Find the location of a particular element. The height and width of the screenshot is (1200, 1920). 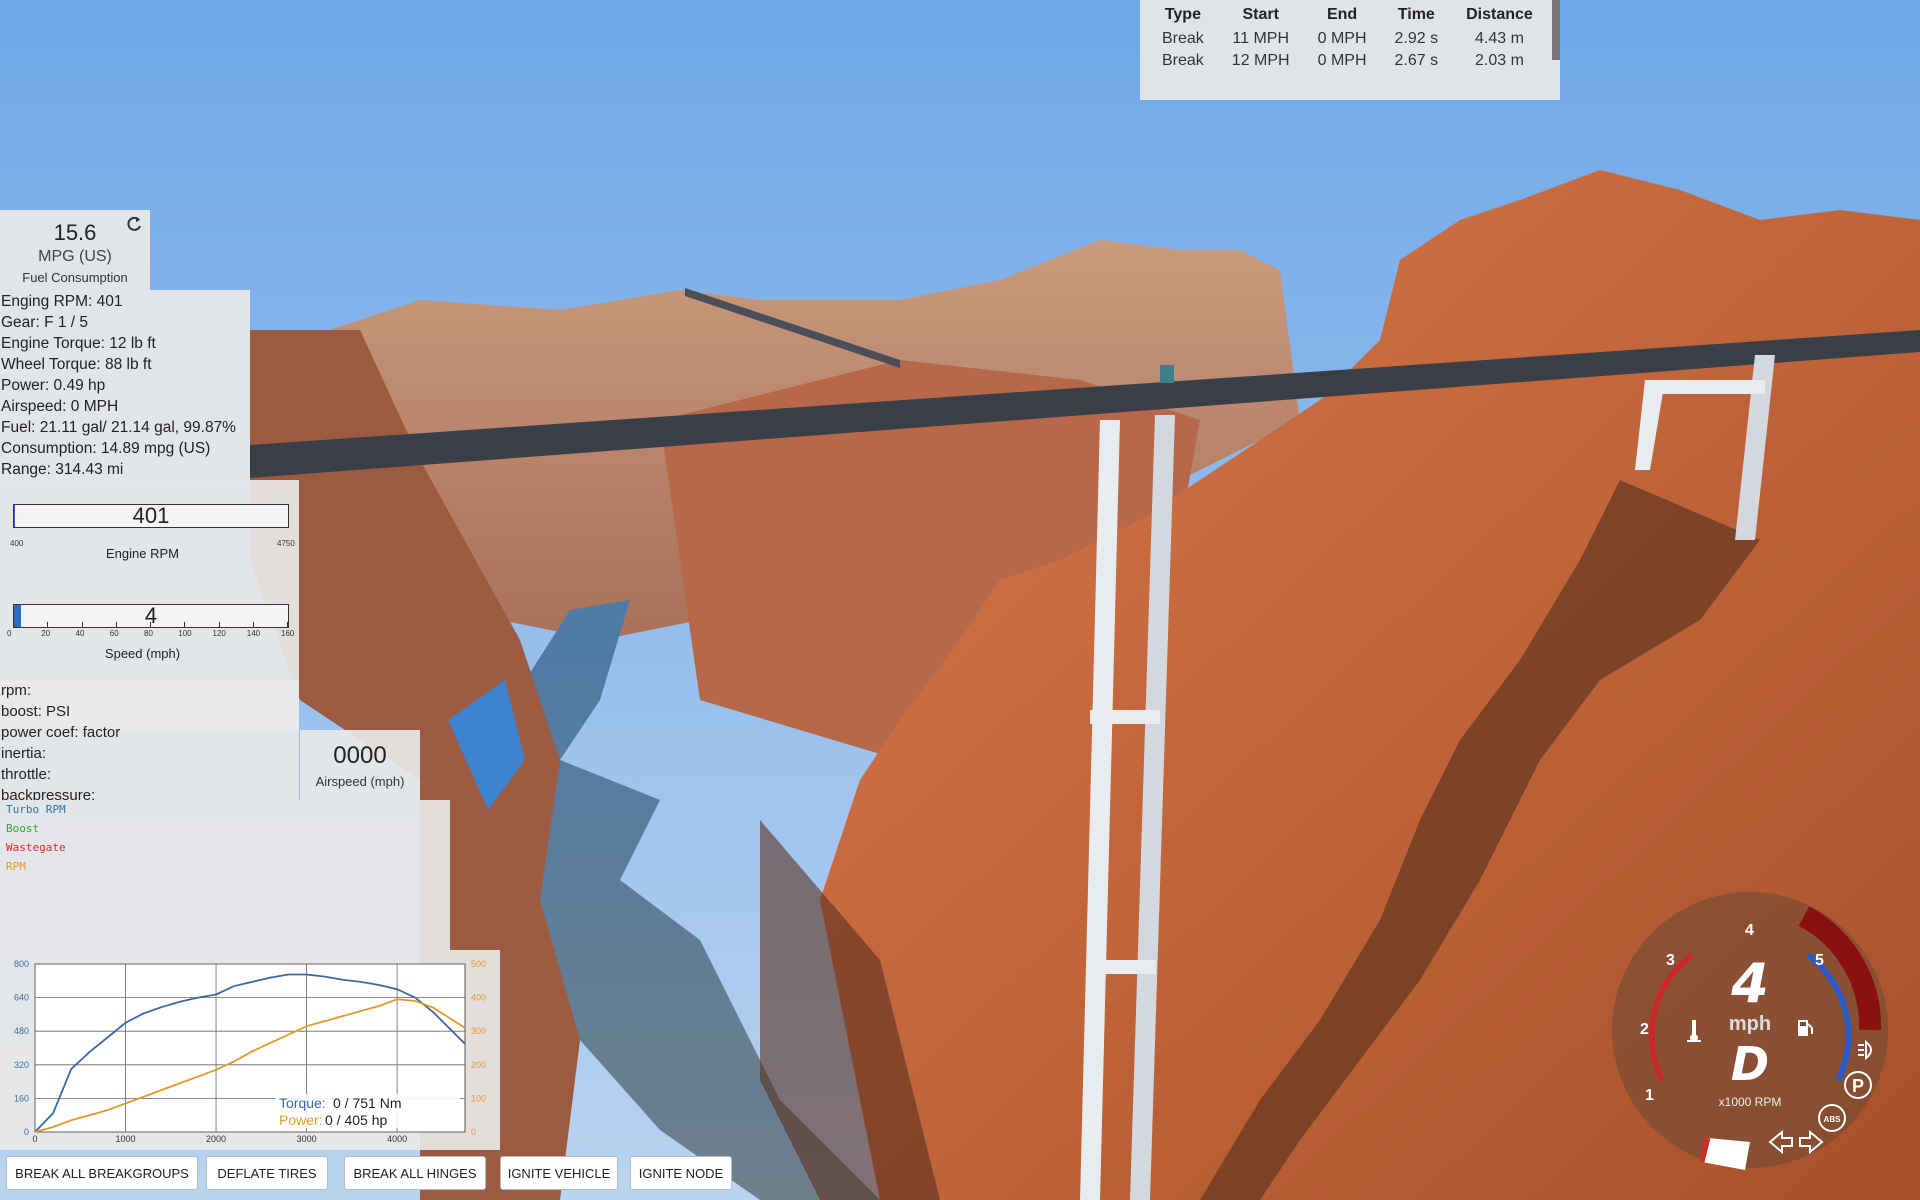

x-tick-label: 4000 is located at coordinates (397, 1139).